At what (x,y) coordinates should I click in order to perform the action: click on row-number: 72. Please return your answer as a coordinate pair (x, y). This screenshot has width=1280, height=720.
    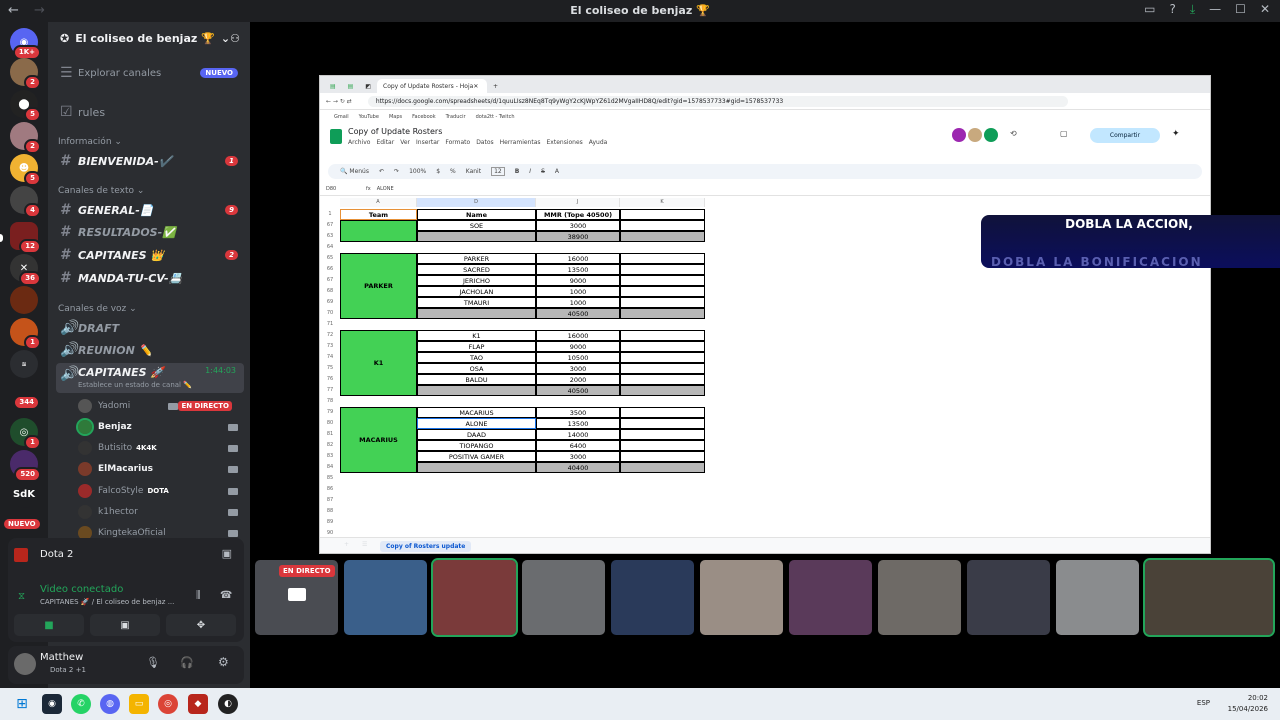
    Looking at the image, I should click on (330, 335).